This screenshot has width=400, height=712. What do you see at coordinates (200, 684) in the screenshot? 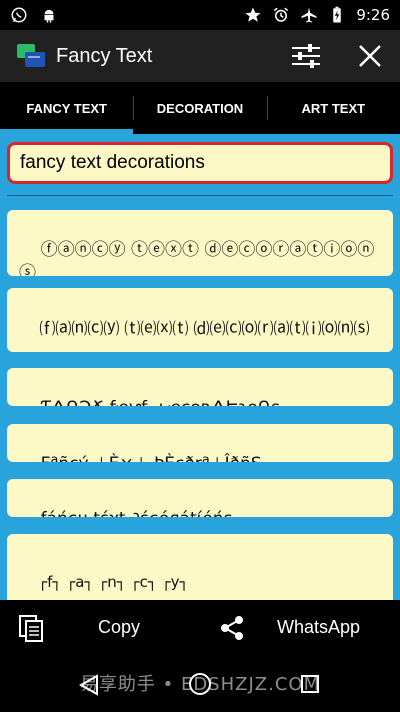
I see `watermark: 易享助手 • EDSHZJZ.COM` at bounding box center [200, 684].